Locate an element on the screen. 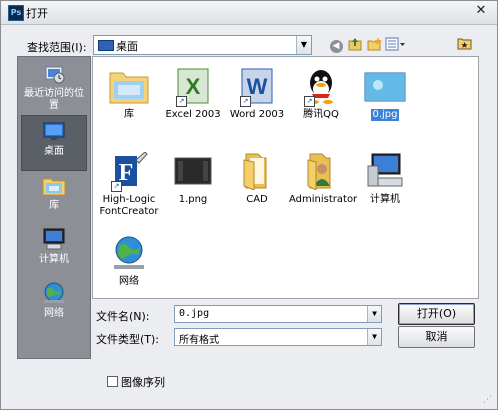 The width and height of the screenshot is (498, 410). file-name: 腾讯QQ is located at coordinates (321, 114).